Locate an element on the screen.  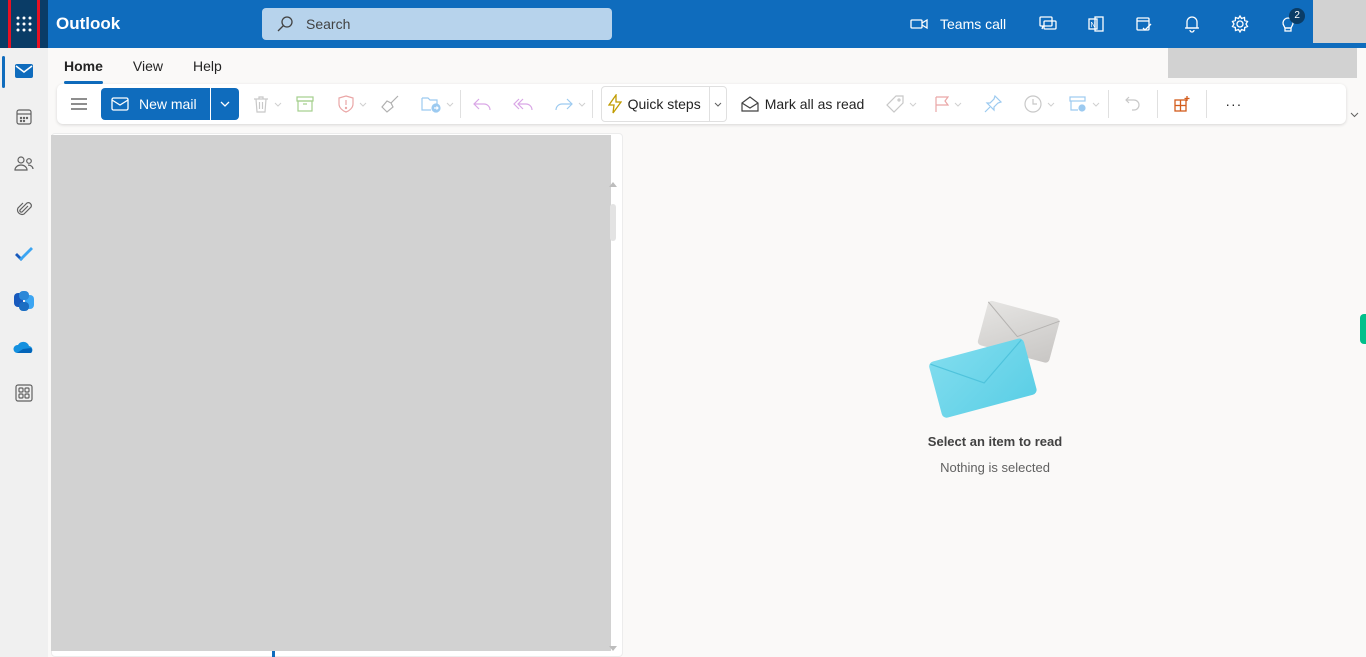
calendar-icon is located at coordinates (24, 117).